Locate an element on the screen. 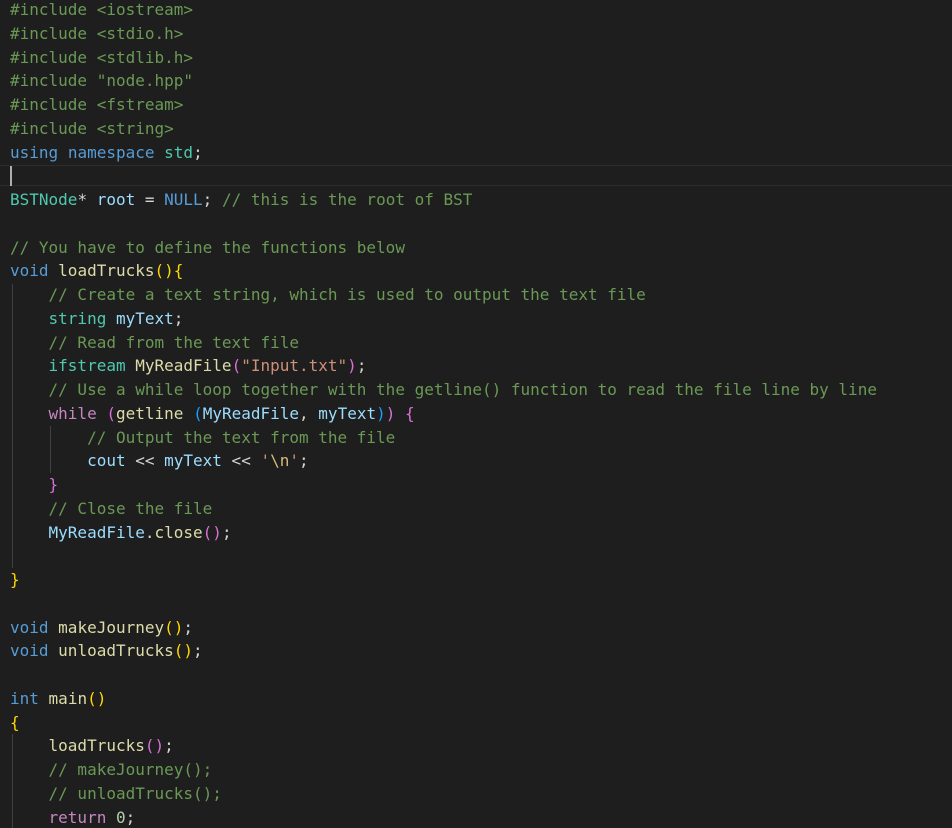 Image resolution: width=952 pixels, height=828 pixels. code-line: while (getline (MyReadFile, myText)) { is located at coordinates (212, 414).